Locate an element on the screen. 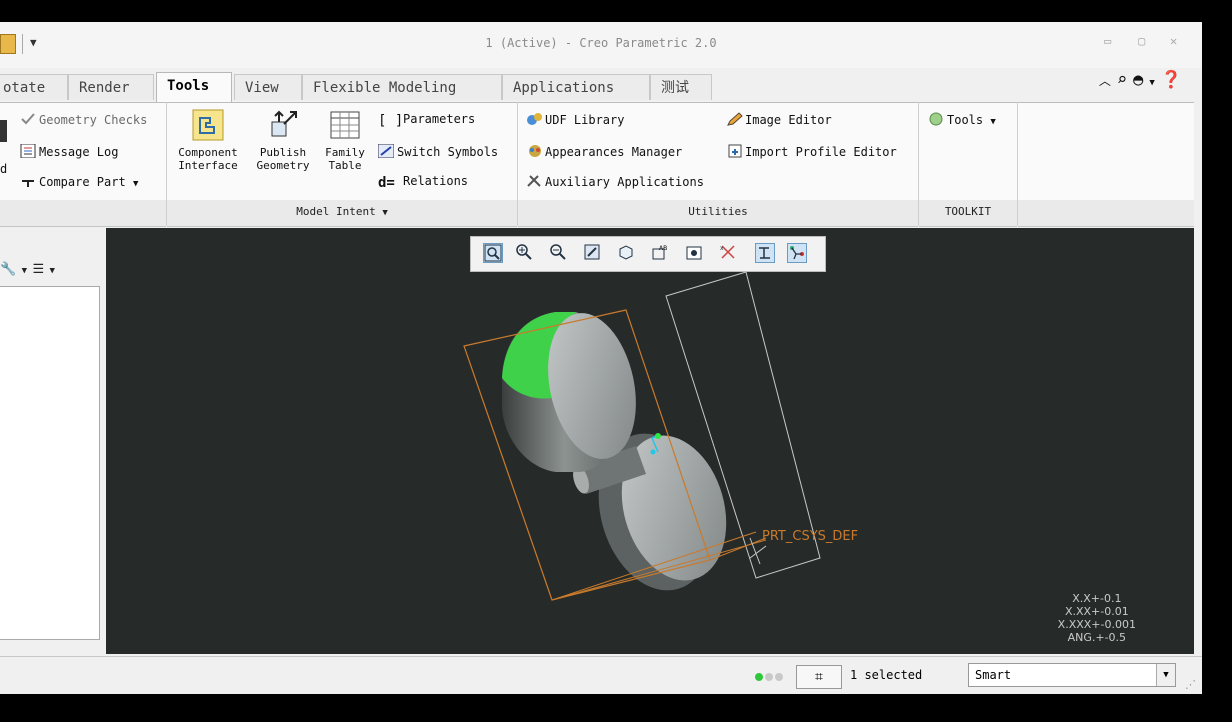 The image size is (1232, 722). tab-annotate: otate is located at coordinates (34, 87).